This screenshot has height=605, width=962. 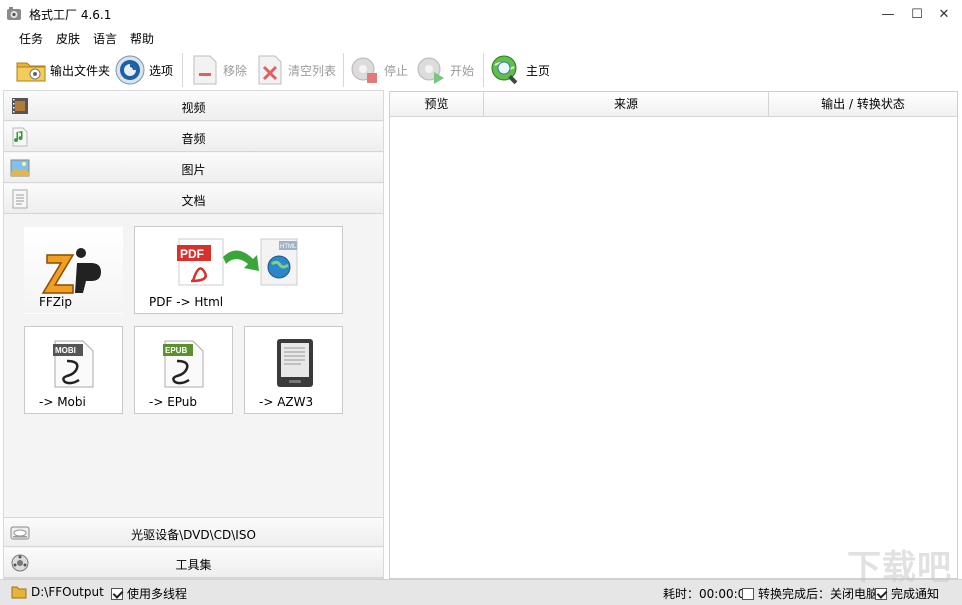 I want to click on category-disc: 光驱设备\DVD\CD\ISO, so click(x=193, y=532).